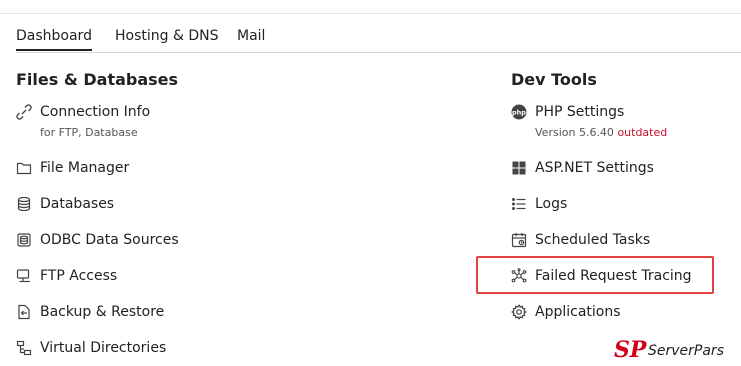  What do you see at coordinates (519, 204) in the screenshot?
I see `logs-icon` at bounding box center [519, 204].